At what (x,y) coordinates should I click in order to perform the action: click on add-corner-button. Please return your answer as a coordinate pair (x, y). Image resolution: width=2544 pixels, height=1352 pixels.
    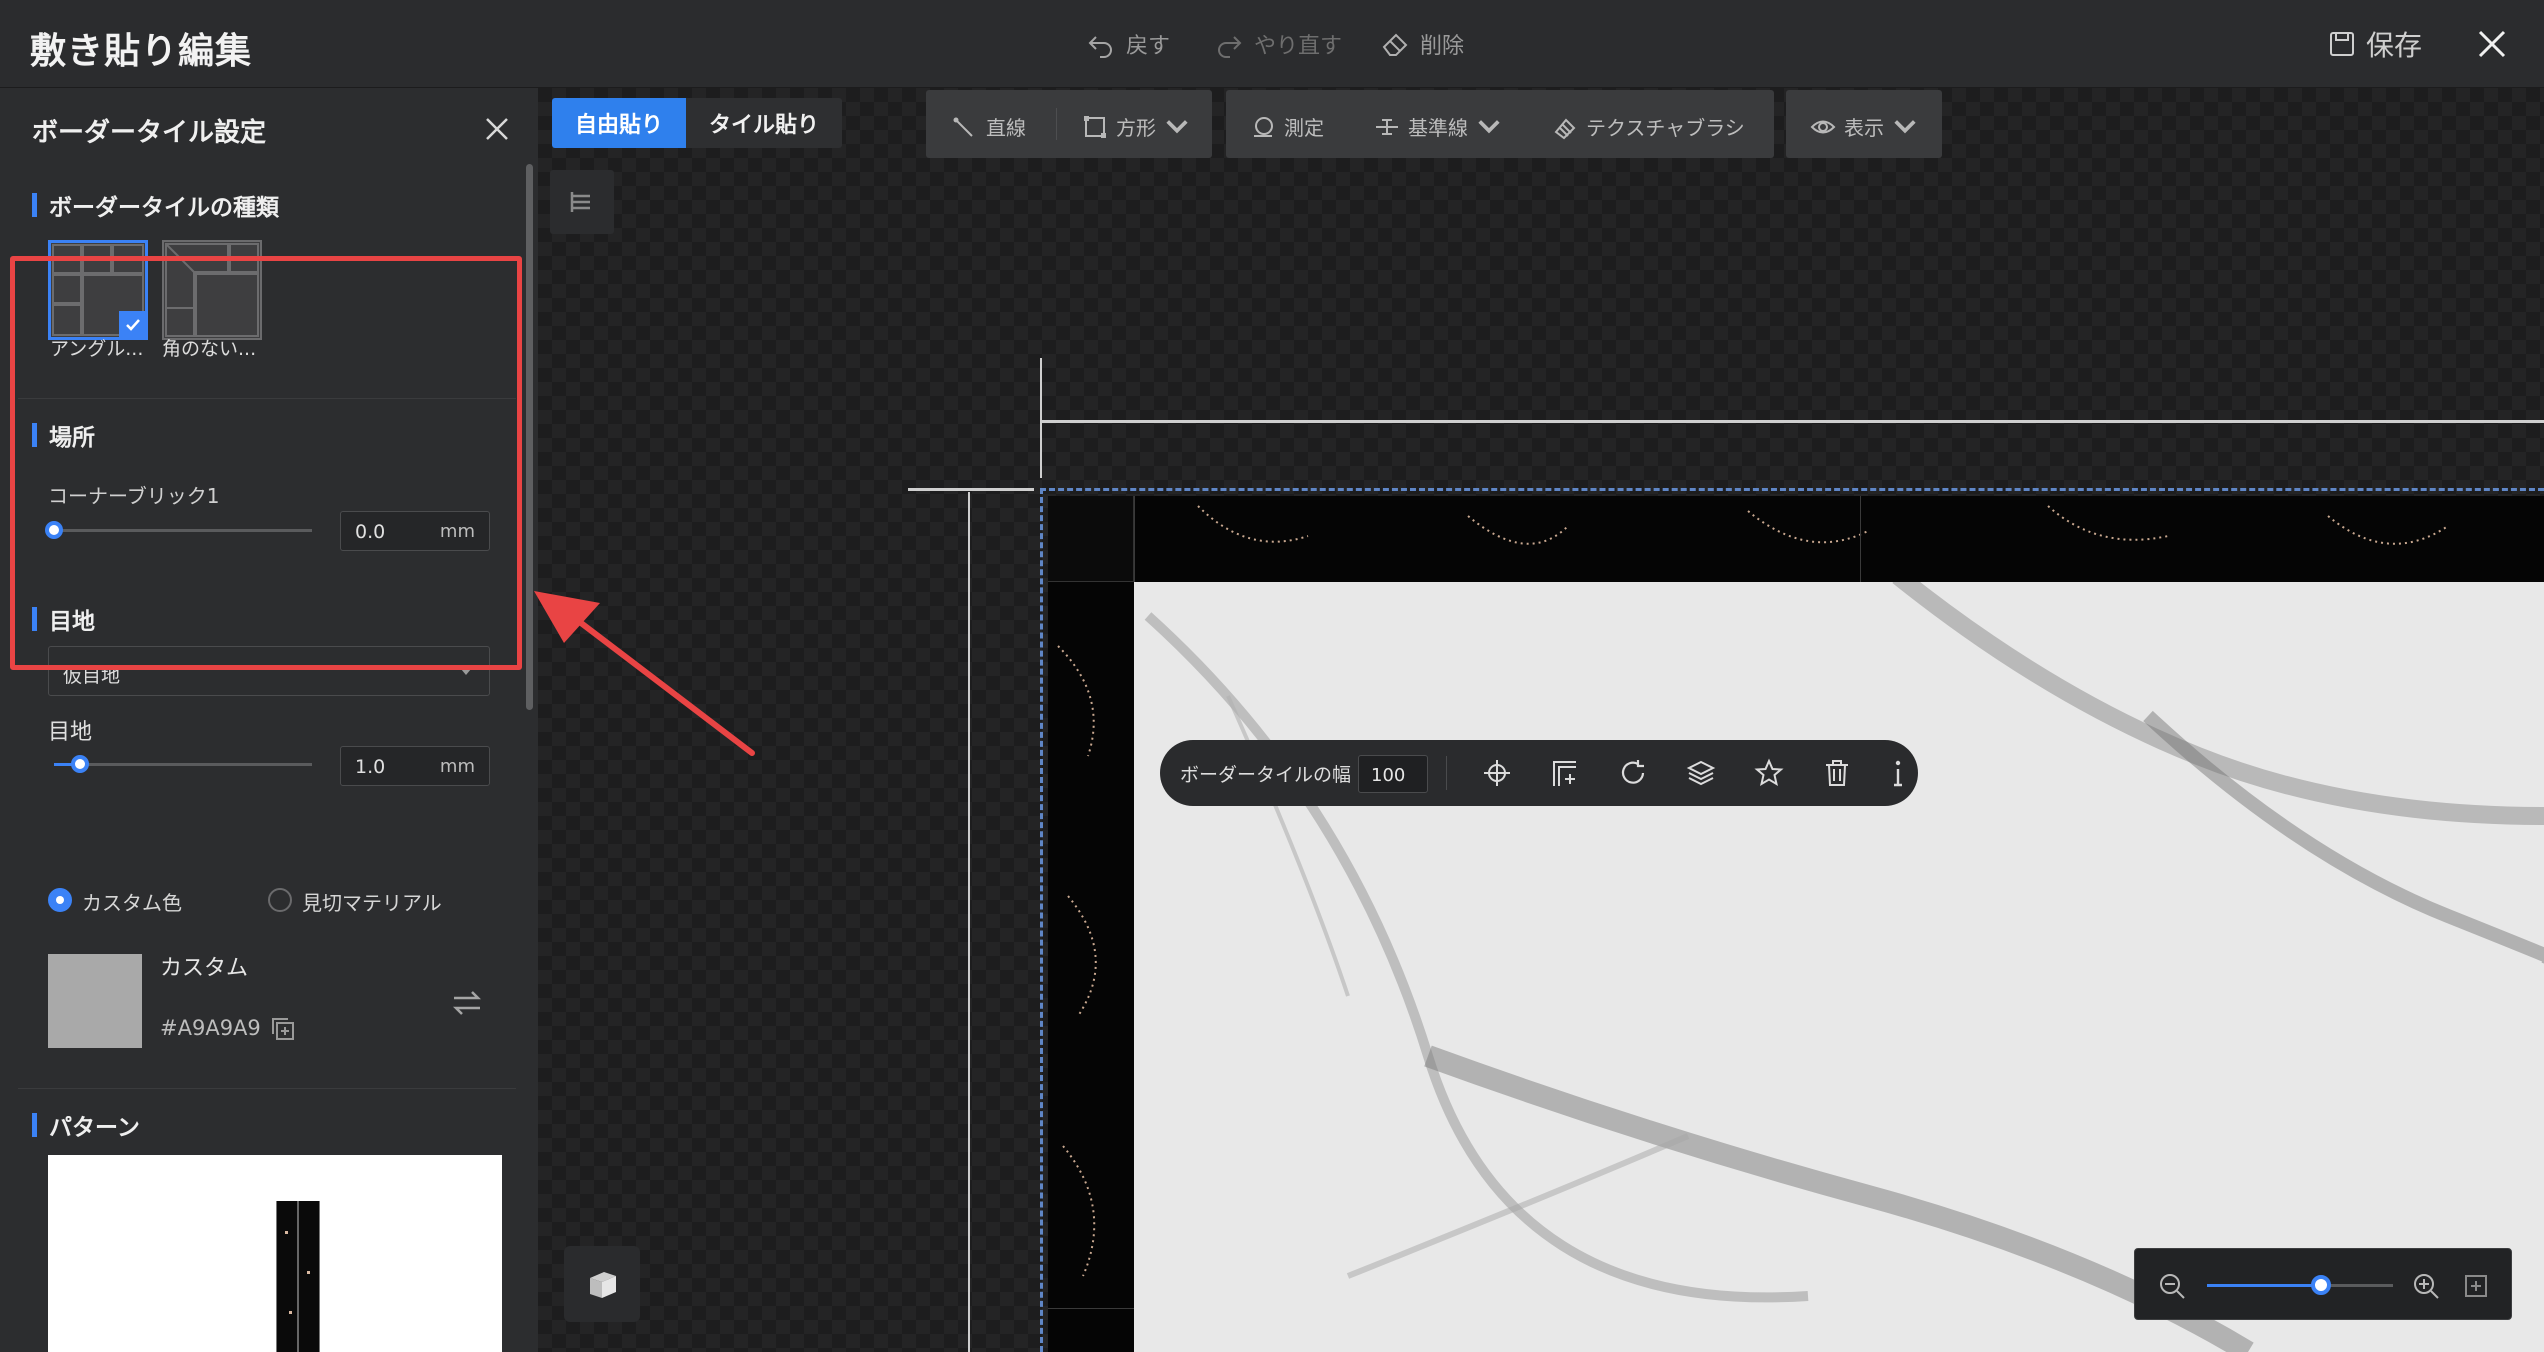
    Looking at the image, I should click on (1565, 773).